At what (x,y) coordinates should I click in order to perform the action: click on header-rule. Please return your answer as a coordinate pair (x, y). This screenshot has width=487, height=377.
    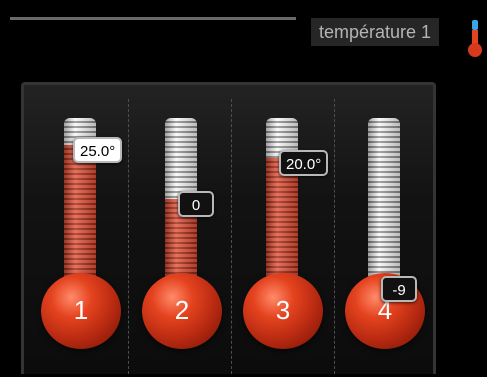
    Looking at the image, I should click on (153, 18).